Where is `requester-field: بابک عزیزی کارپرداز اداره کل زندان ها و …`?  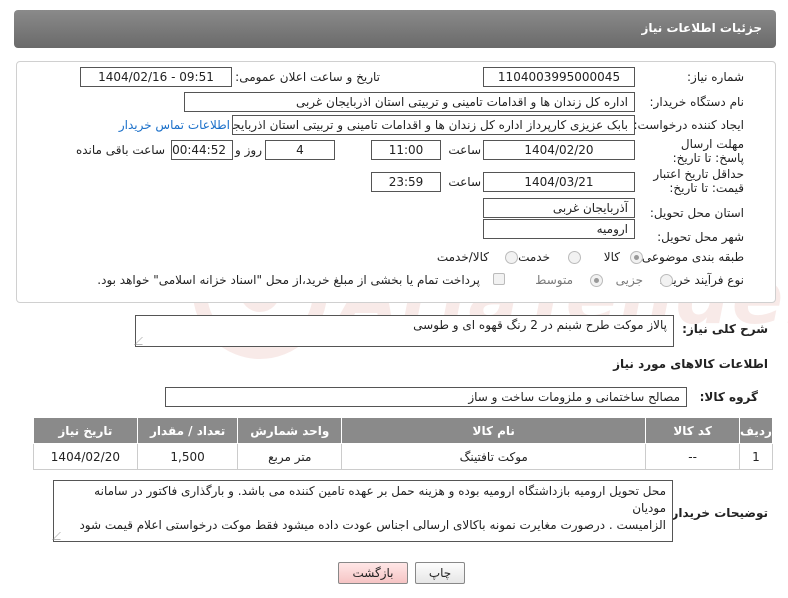
requester-field: بابک عزیزی کارپرداز اداره کل زندان ها و … is located at coordinates (433, 125).